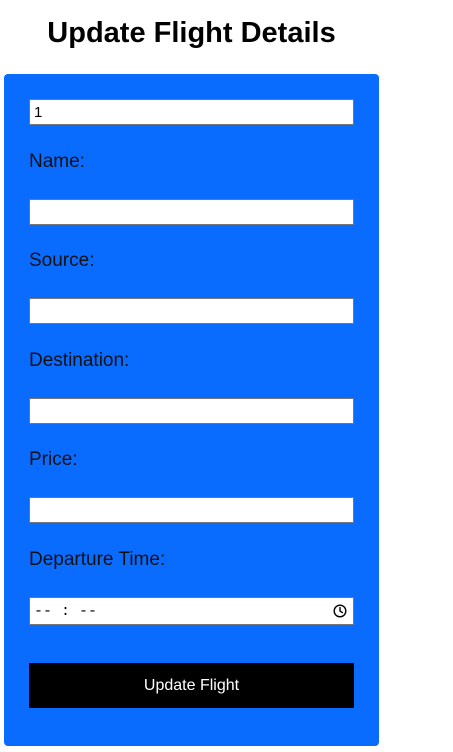 Image resolution: width=453 pixels, height=752 pixels. Describe the element at coordinates (79, 360) in the screenshot. I see `destination-label: Destination:` at that location.